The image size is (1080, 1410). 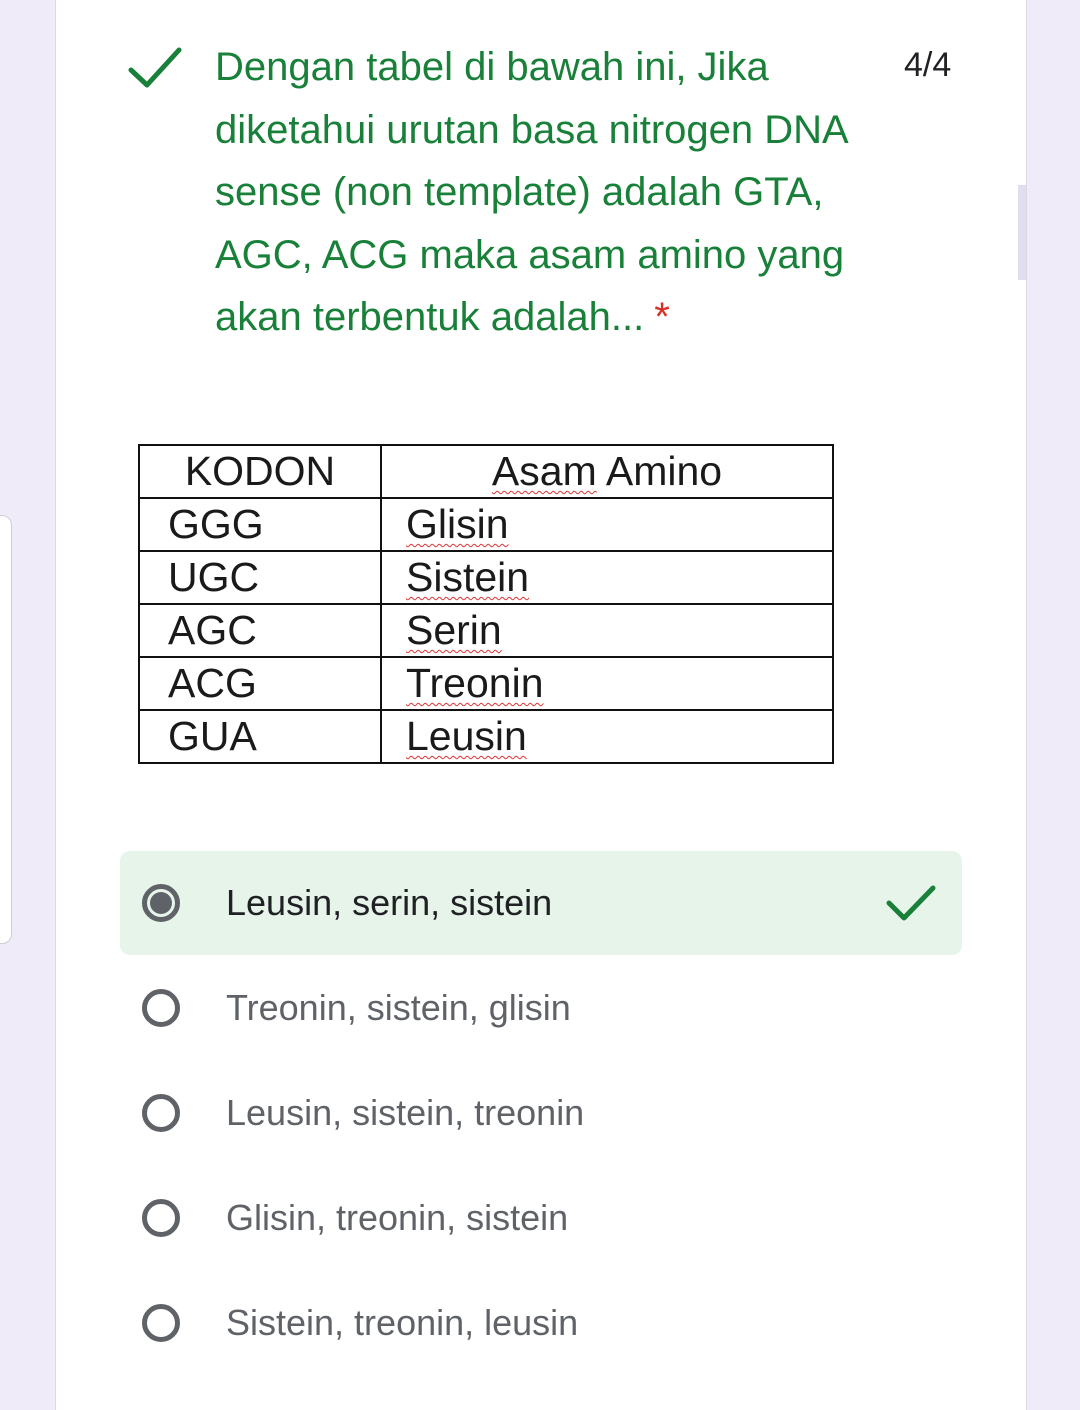 I want to click on table-row: GGG Glisin, so click(x=486, y=524).